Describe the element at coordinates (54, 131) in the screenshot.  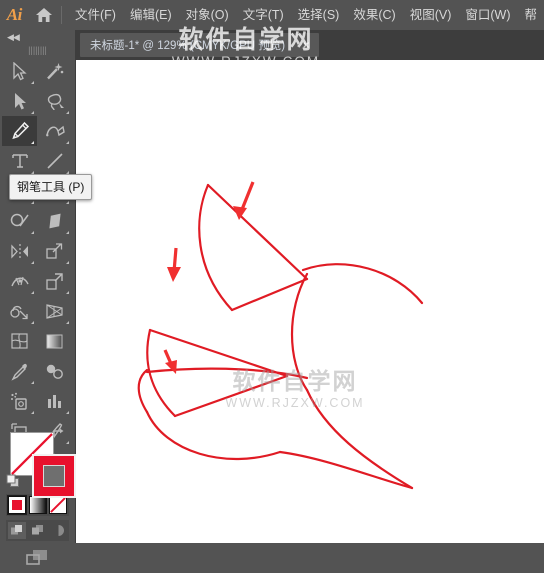
I see `curvature-tool` at that location.